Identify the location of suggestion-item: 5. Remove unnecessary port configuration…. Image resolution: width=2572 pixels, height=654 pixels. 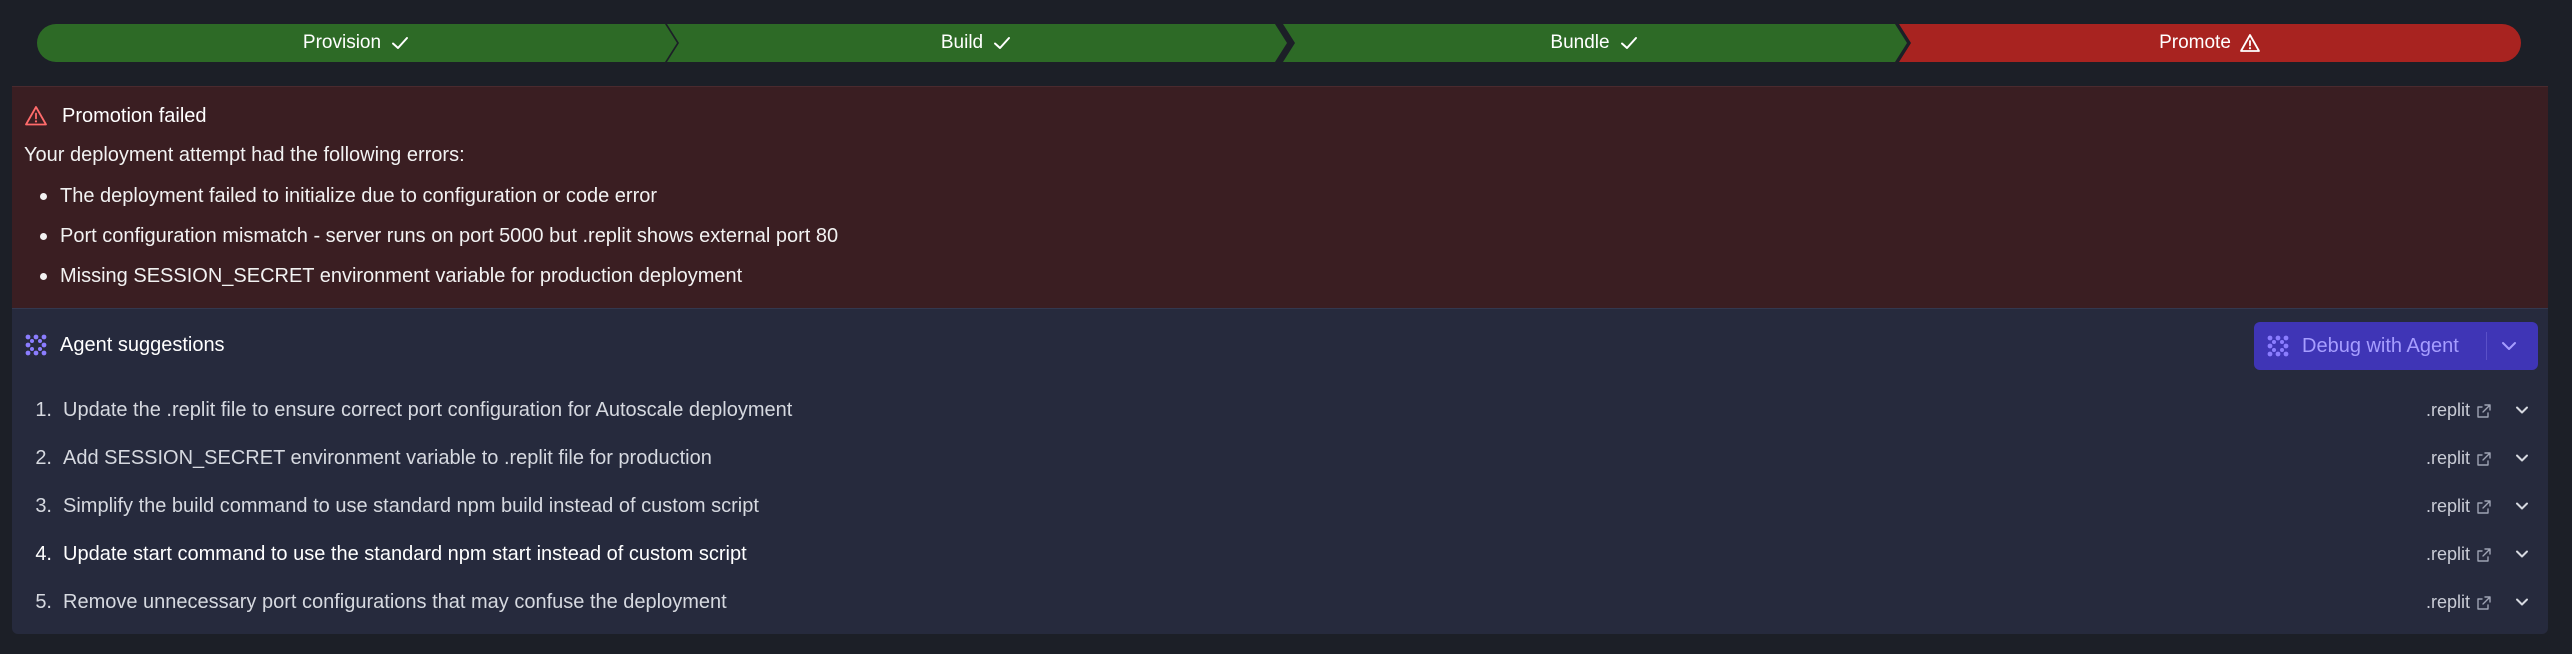
(1280, 602).